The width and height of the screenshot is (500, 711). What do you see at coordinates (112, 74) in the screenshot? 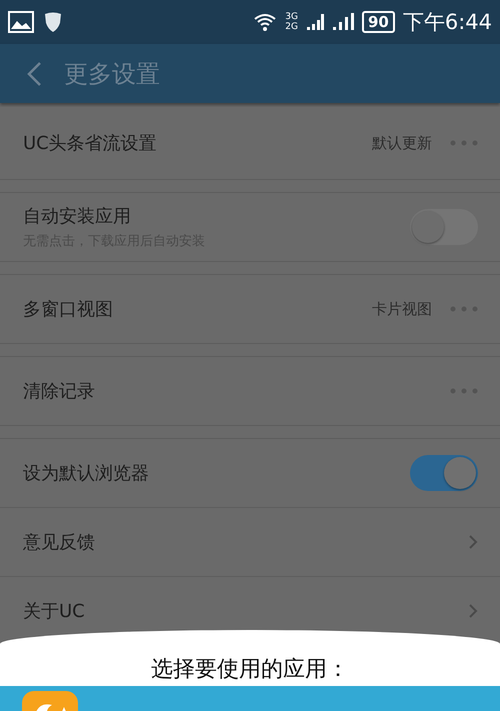
I see `page-title: 更多设置` at bounding box center [112, 74].